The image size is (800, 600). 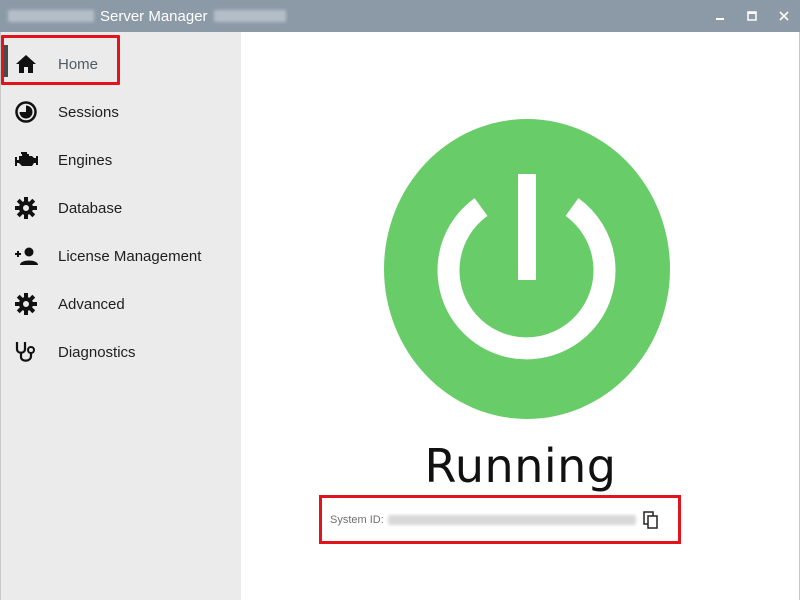 I want to click on copy-icon, so click(x=650, y=519).